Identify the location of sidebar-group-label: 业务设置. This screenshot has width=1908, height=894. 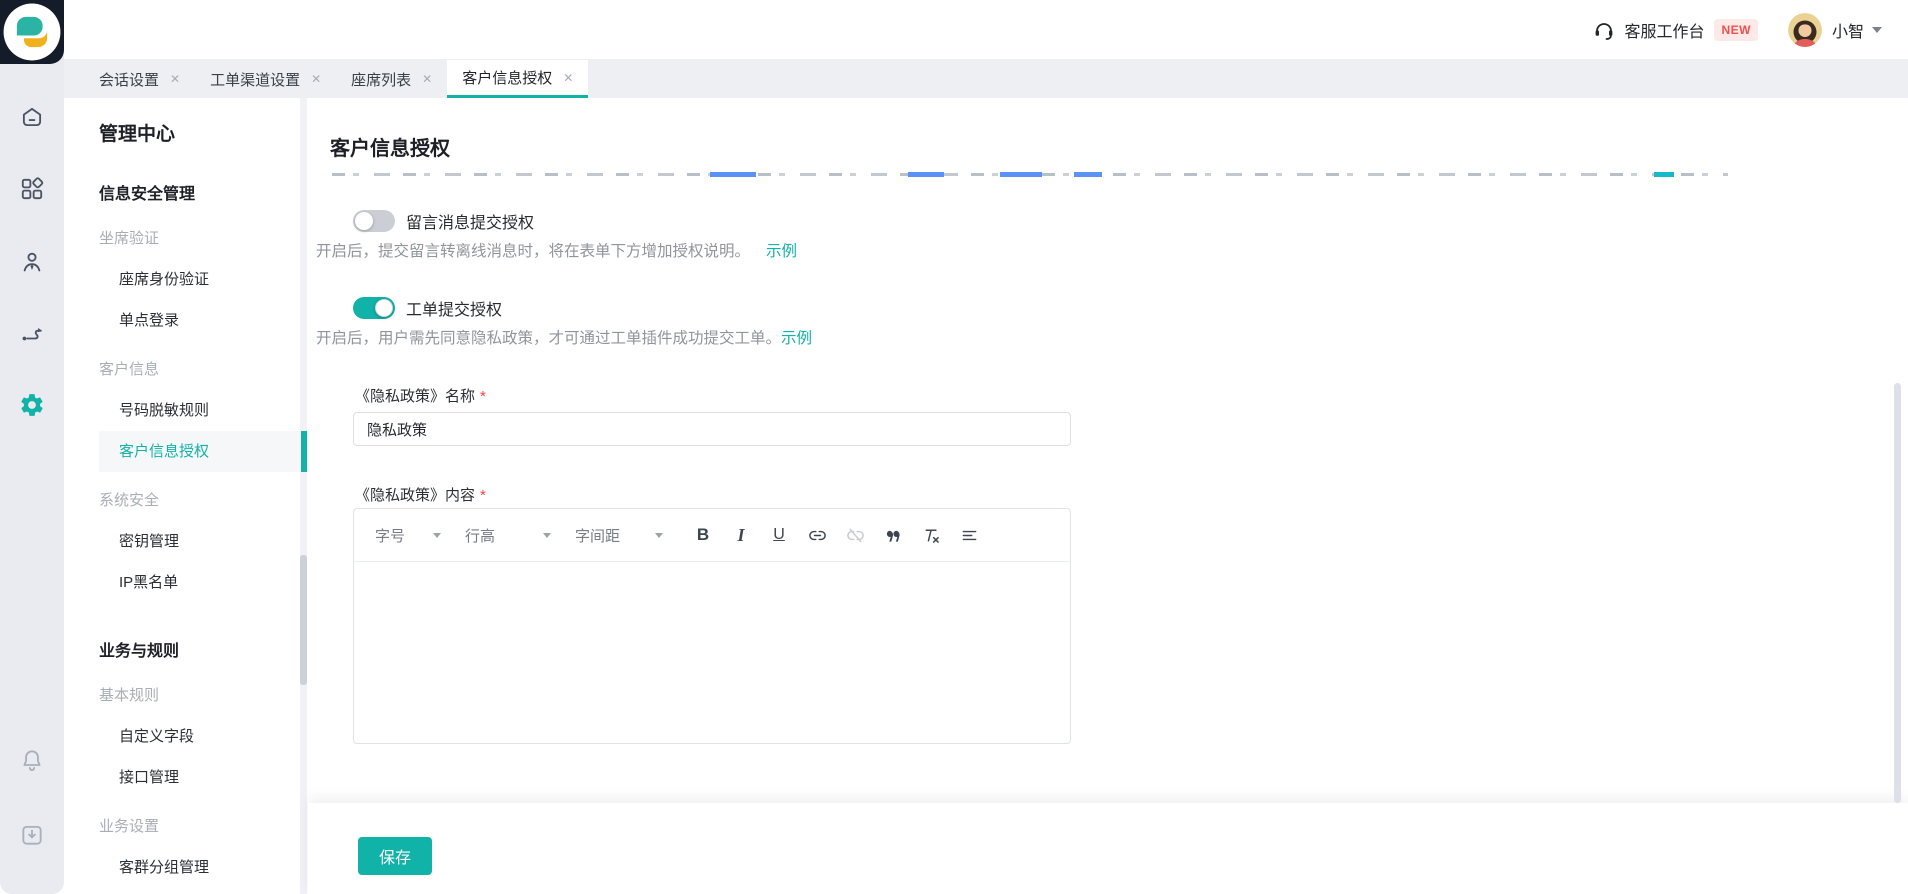
(186, 826).